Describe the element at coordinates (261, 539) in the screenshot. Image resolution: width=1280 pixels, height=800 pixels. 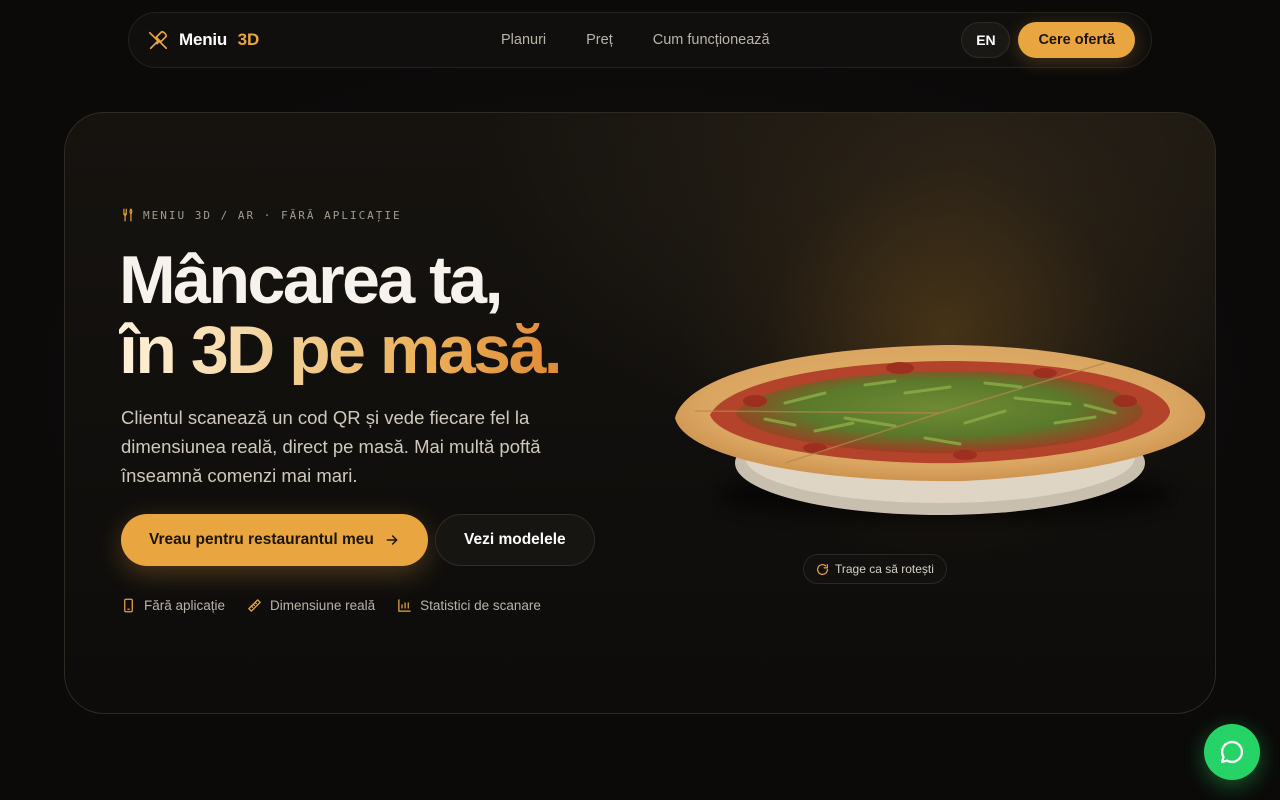
I see `primary-button-label: Vreau pentru restaurantul meu` at that location.